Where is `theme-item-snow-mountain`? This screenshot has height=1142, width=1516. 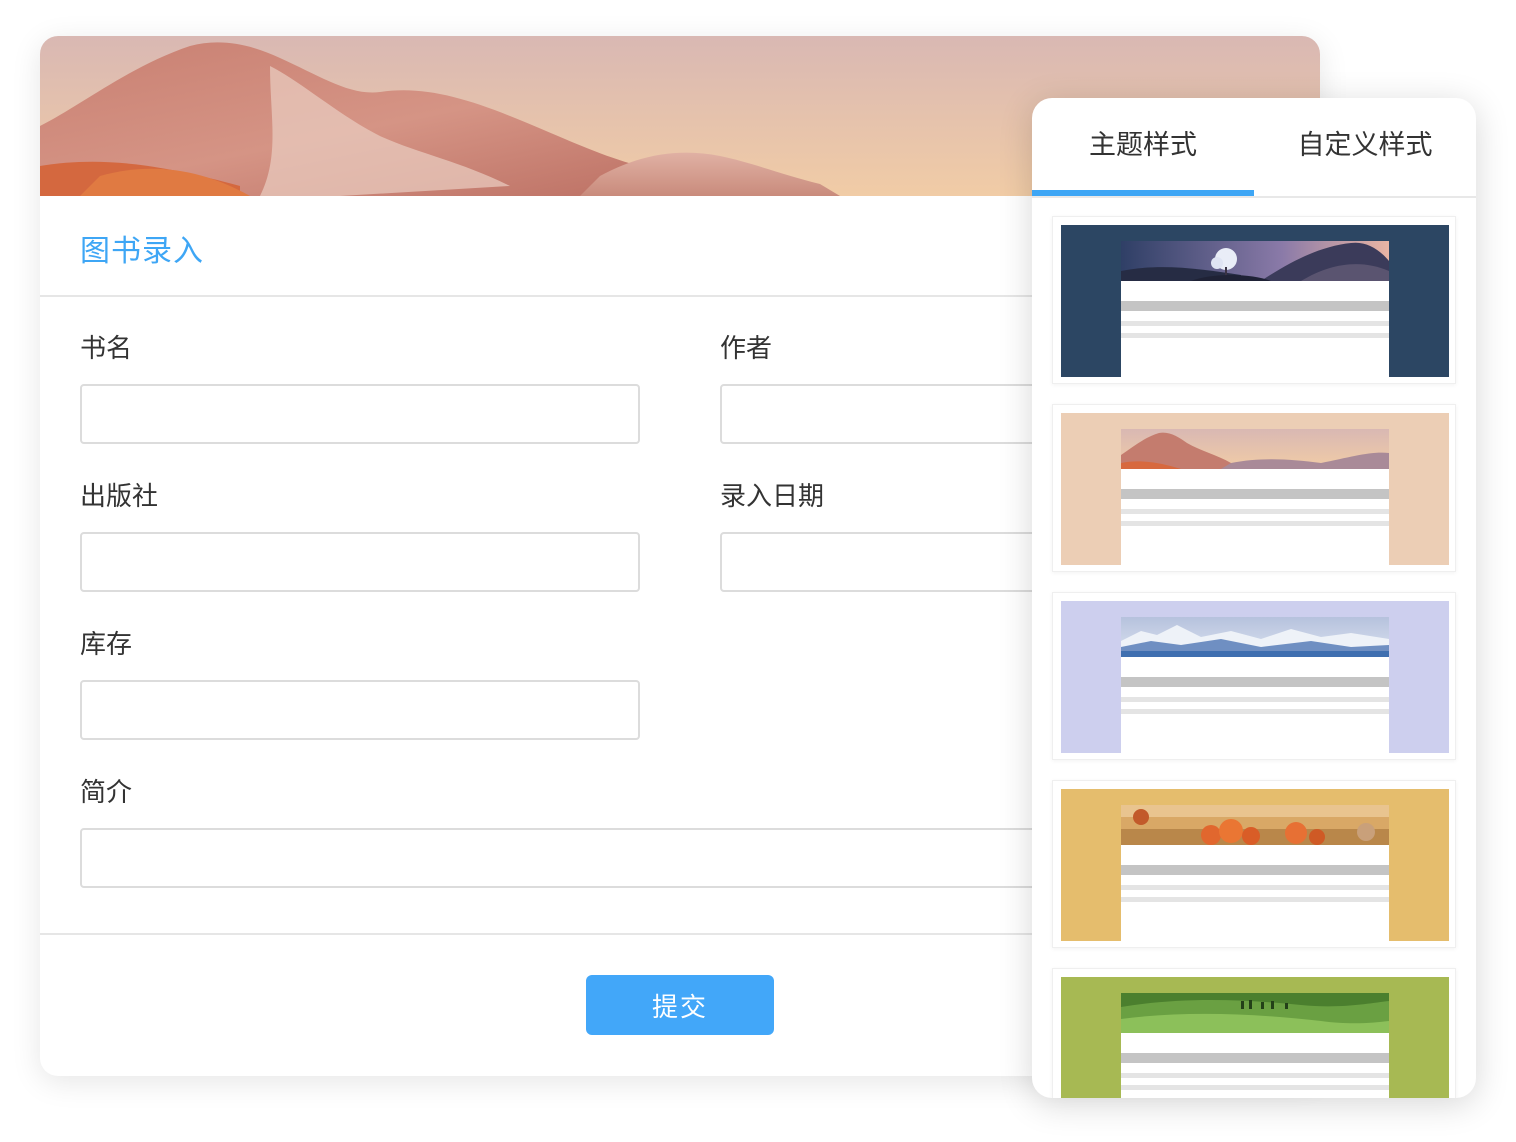
theme-item-snow-mountain is located at coordinates (1254, 676).